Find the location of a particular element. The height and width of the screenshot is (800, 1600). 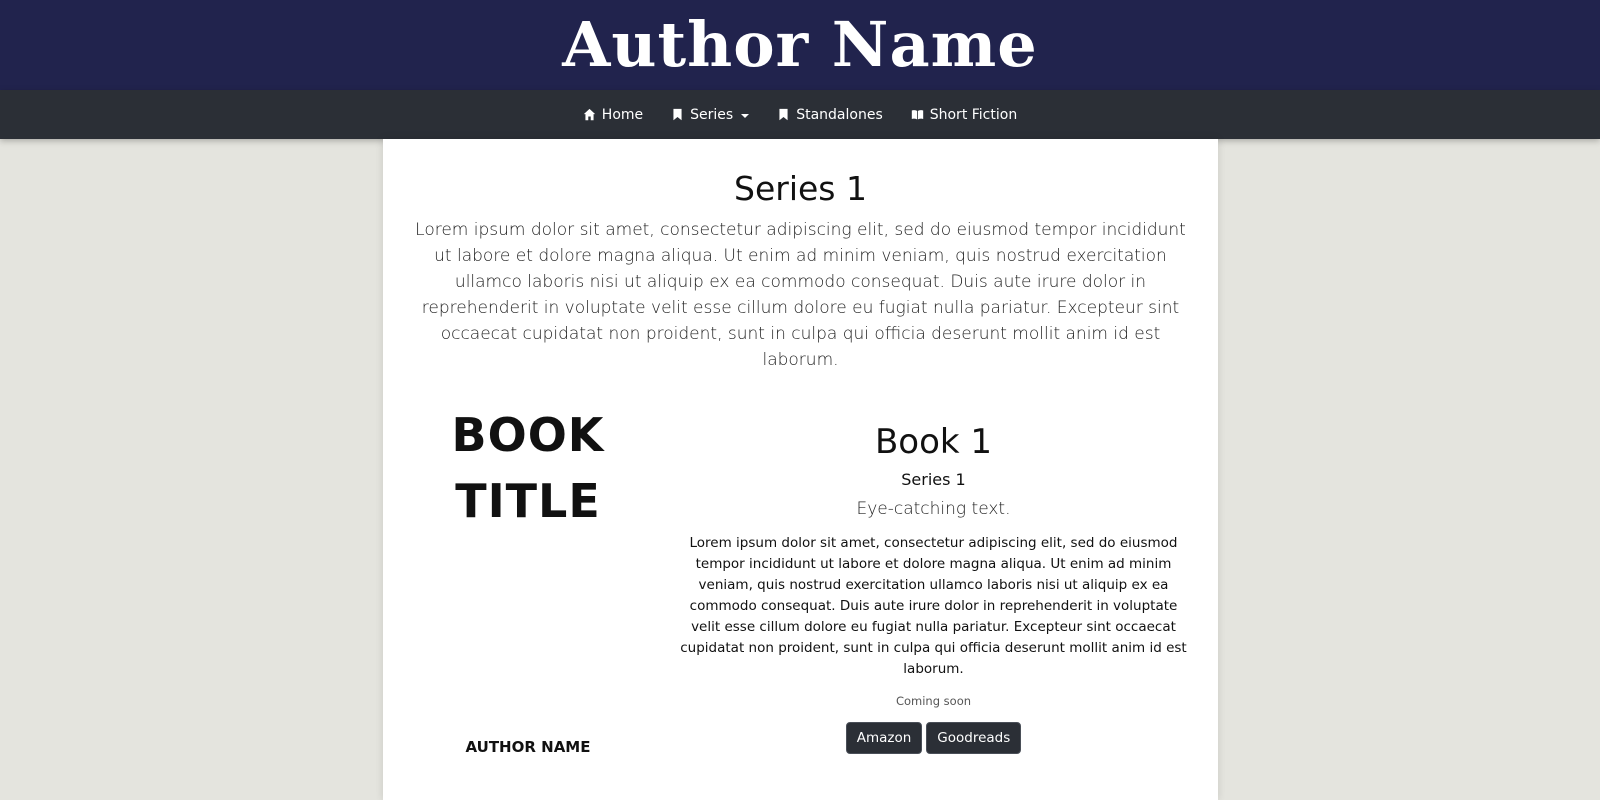

nav-home: Home is located at coordinates (613, 115).